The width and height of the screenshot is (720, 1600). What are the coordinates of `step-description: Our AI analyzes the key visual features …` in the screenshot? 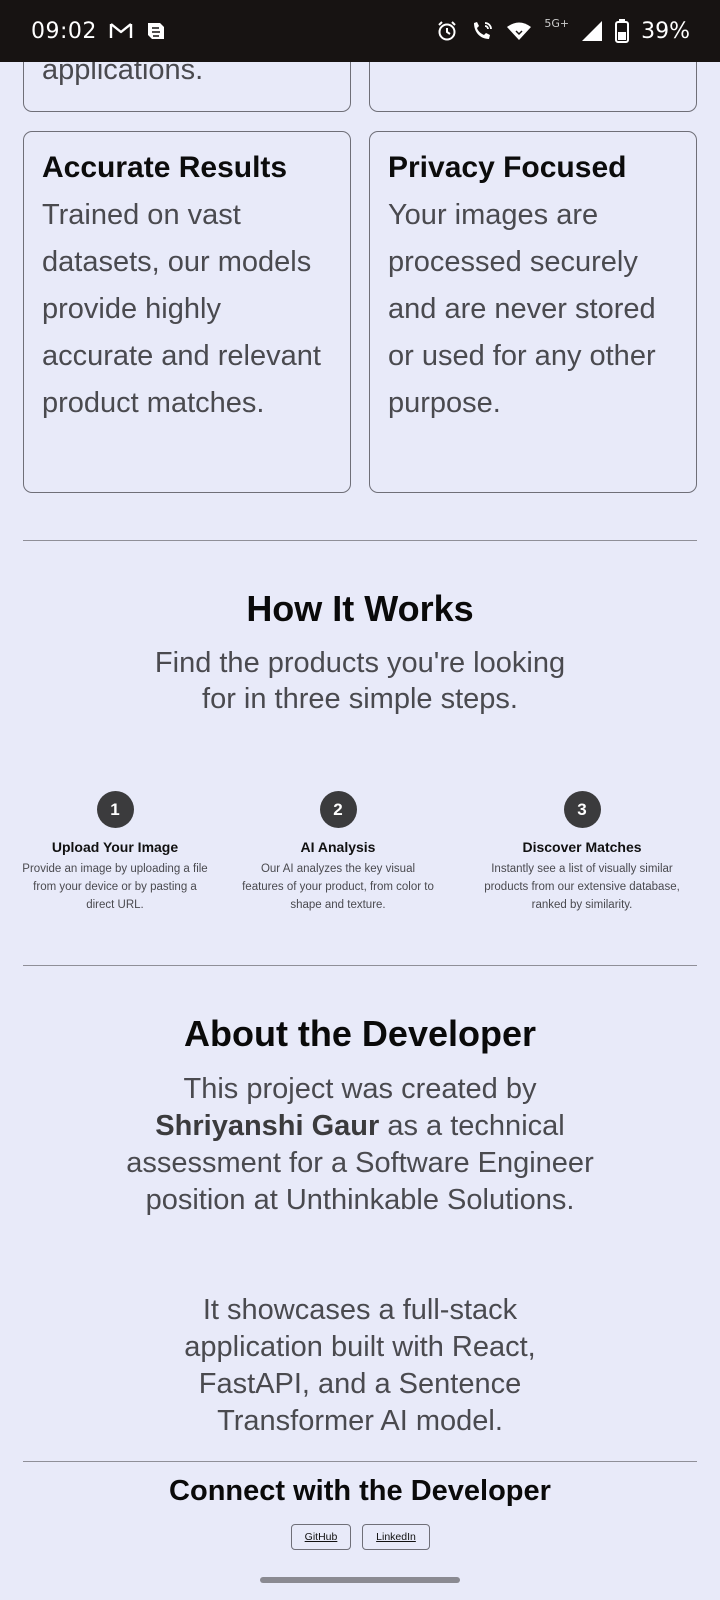 It's located at (338, 887).